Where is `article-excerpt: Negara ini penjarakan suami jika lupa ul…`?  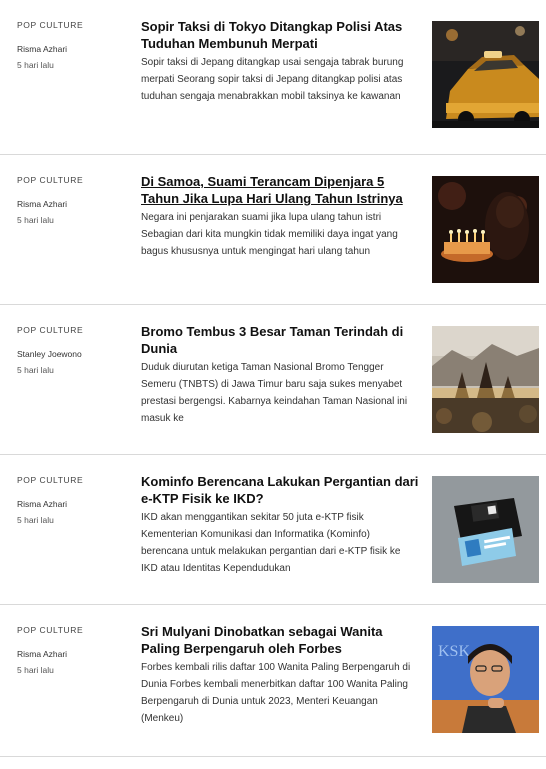 article-excerpt: Negara ini penjarakan suami jika lupa ul… is located at coordinates (269, 234).